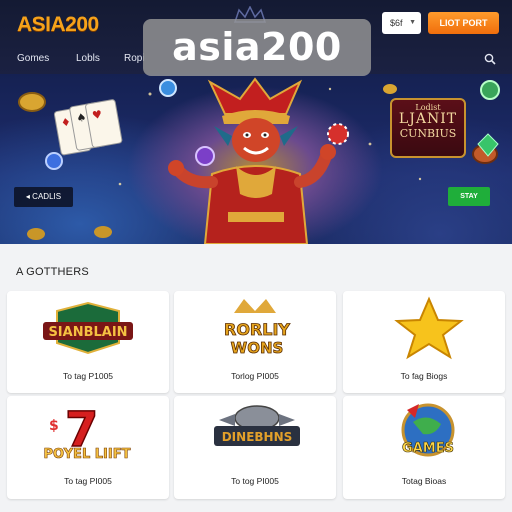 Image resolution: width=512 pixels, height=512 pixels. I want to click on section-title: A GOTTHERS, so click(52, 272).